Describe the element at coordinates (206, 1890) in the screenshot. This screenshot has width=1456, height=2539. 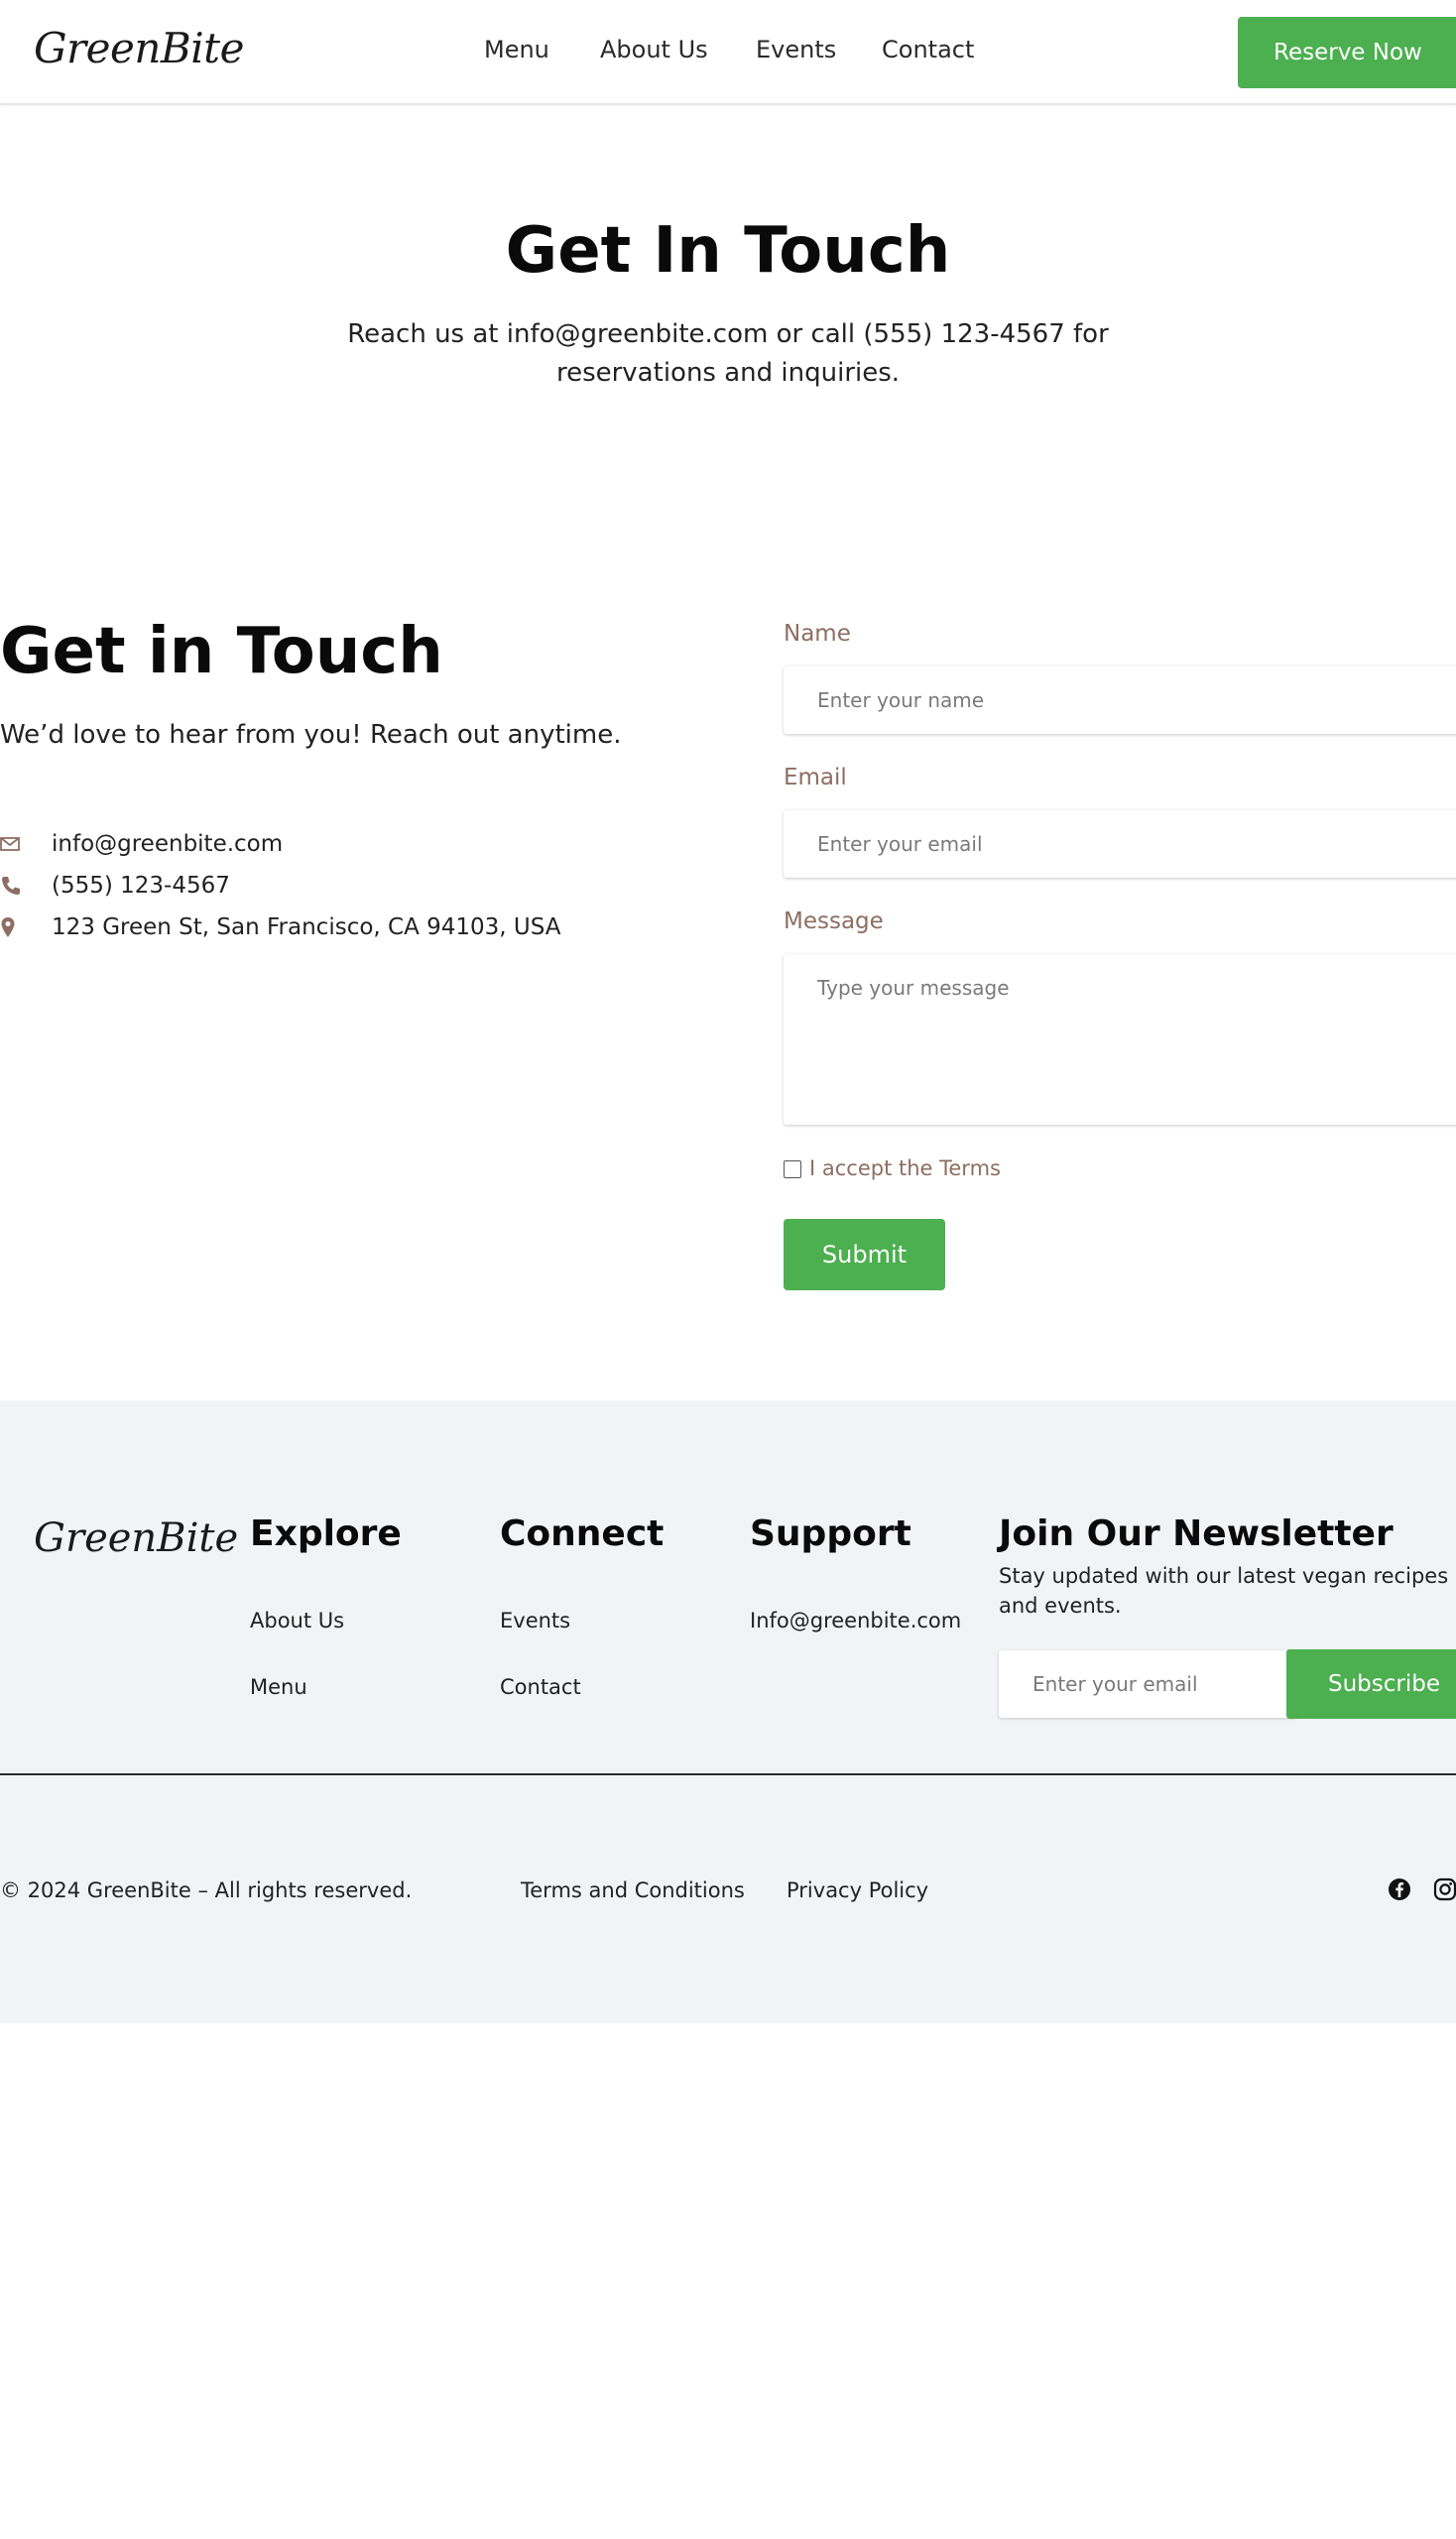
I see `copyright-text: © 2024 GreenBite – All rights reserved.` at that location.